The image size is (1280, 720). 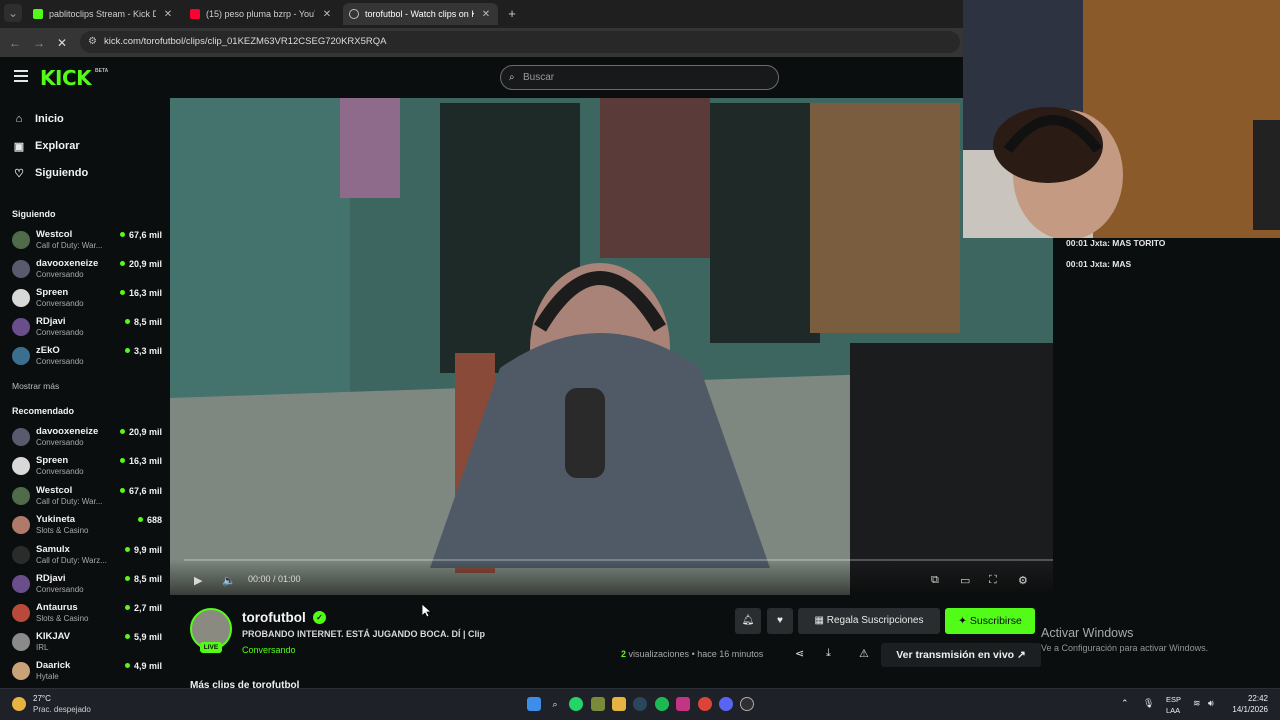 I want to click on viewer-count: 20,9 mil, so click(x=140, y=264).